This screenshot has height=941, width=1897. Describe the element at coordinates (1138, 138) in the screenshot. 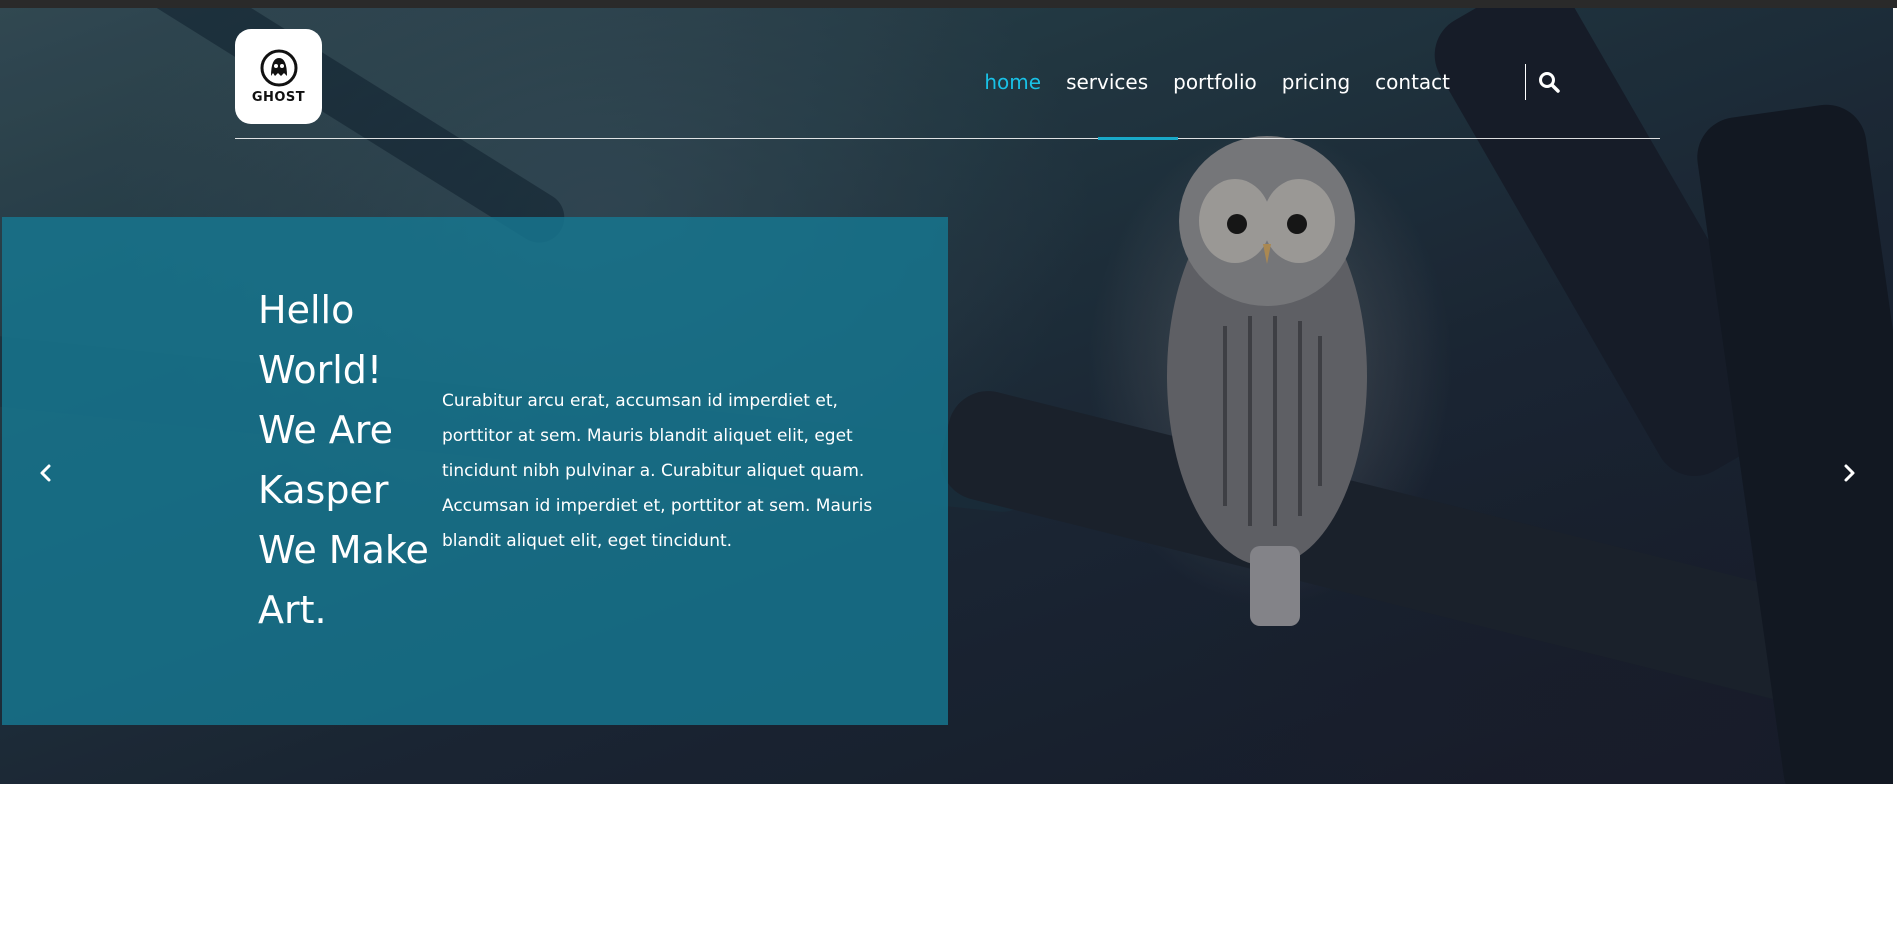

I see `active-nav-indicator` at that location.